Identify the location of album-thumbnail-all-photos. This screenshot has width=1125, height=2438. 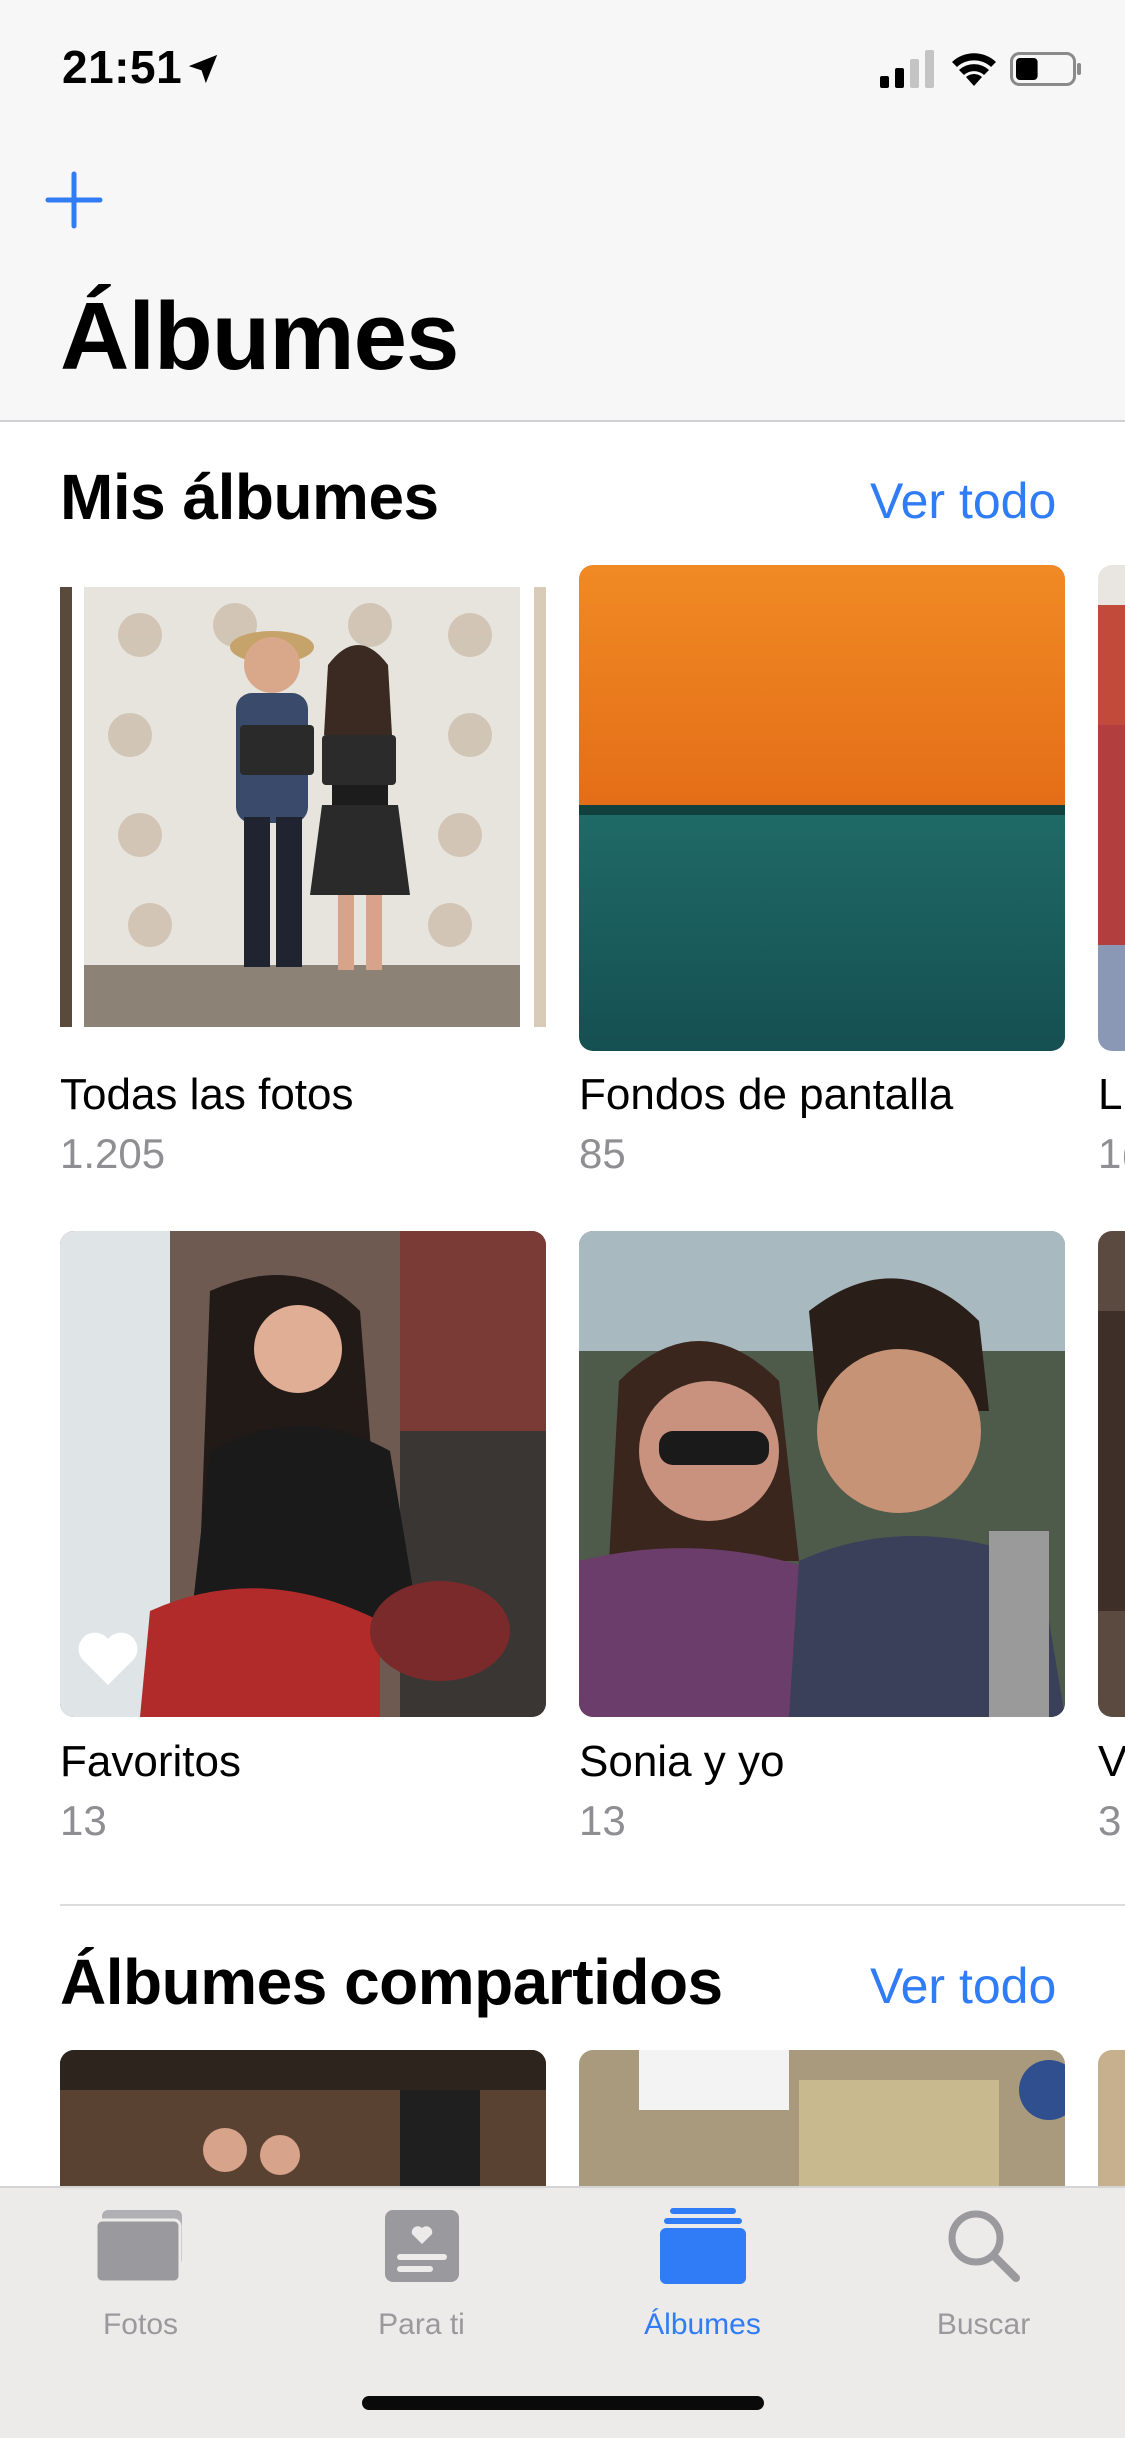
(303, 808).